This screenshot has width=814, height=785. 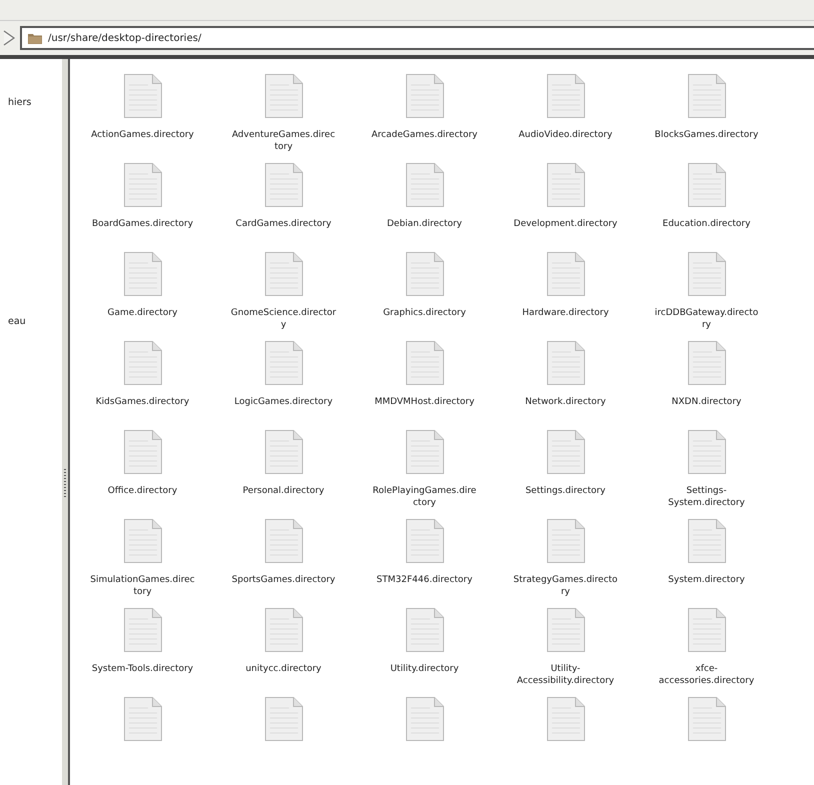 I want to click on file-name: Development.directory, so click(x=565, y=224).